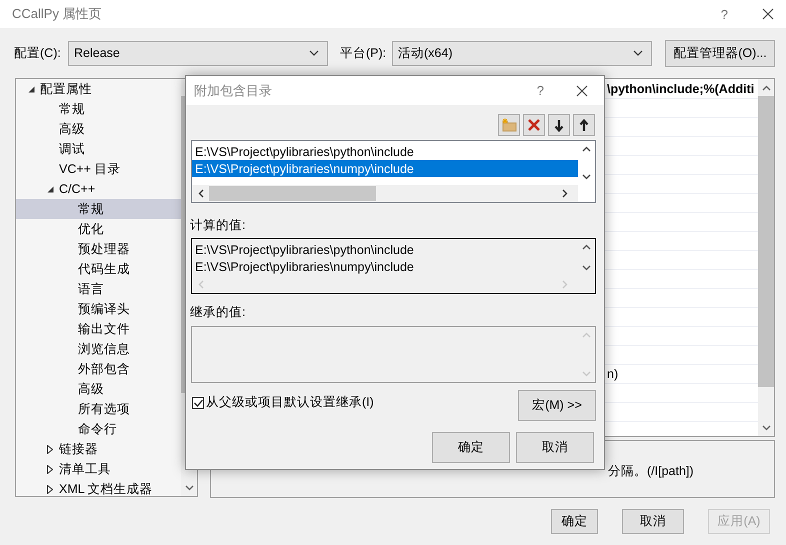  What do you see at coordinates (98, 269) in the screenshot?
I see `tree-item: 代码生成` at bounding box center [98, 269].